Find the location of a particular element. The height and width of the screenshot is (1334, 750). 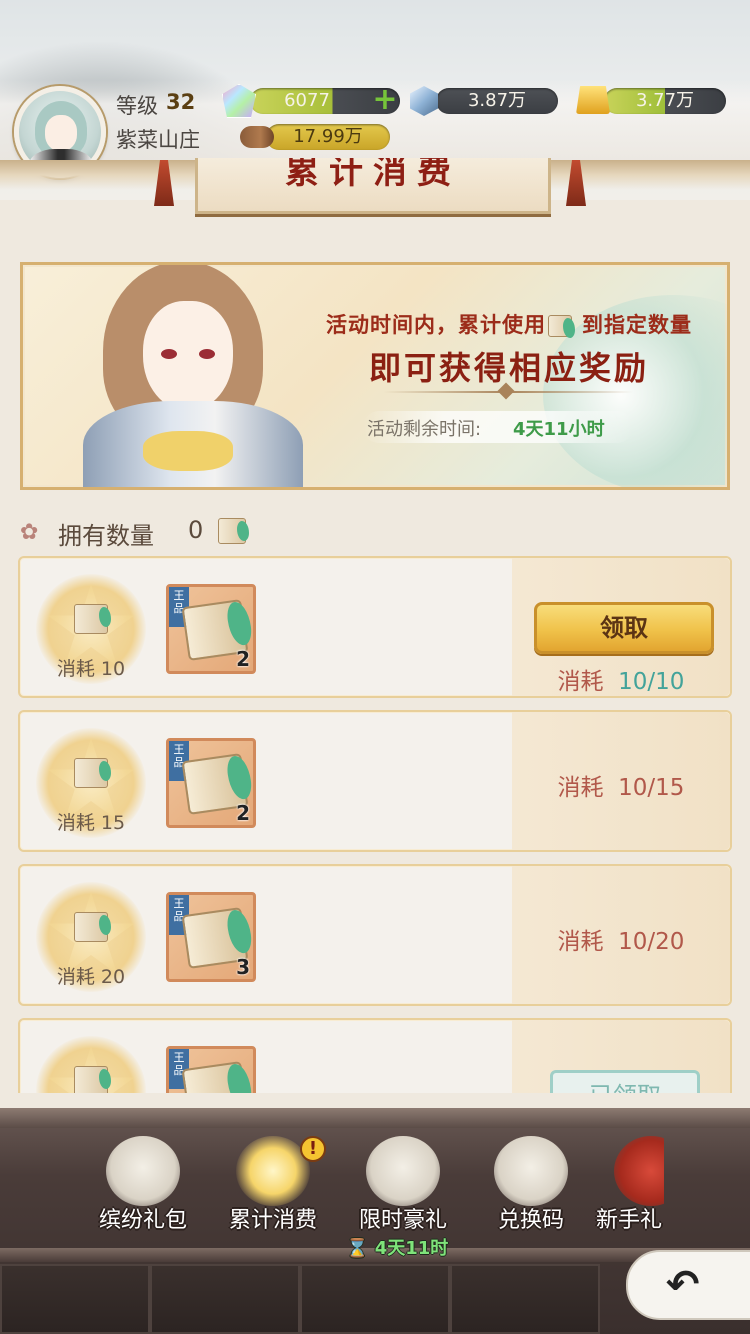

reward-row: 消耗 20 王品 3 消耗 10/20 is located at coordinates (375, 935).